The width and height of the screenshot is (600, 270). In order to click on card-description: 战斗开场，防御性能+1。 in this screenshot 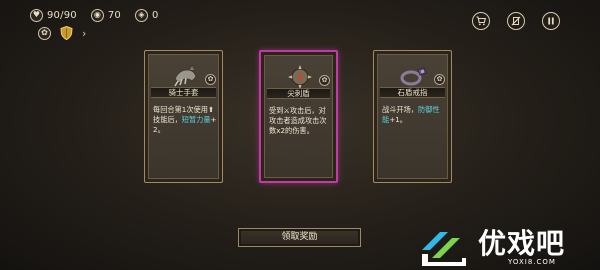, I will do `click(414, 115)`.